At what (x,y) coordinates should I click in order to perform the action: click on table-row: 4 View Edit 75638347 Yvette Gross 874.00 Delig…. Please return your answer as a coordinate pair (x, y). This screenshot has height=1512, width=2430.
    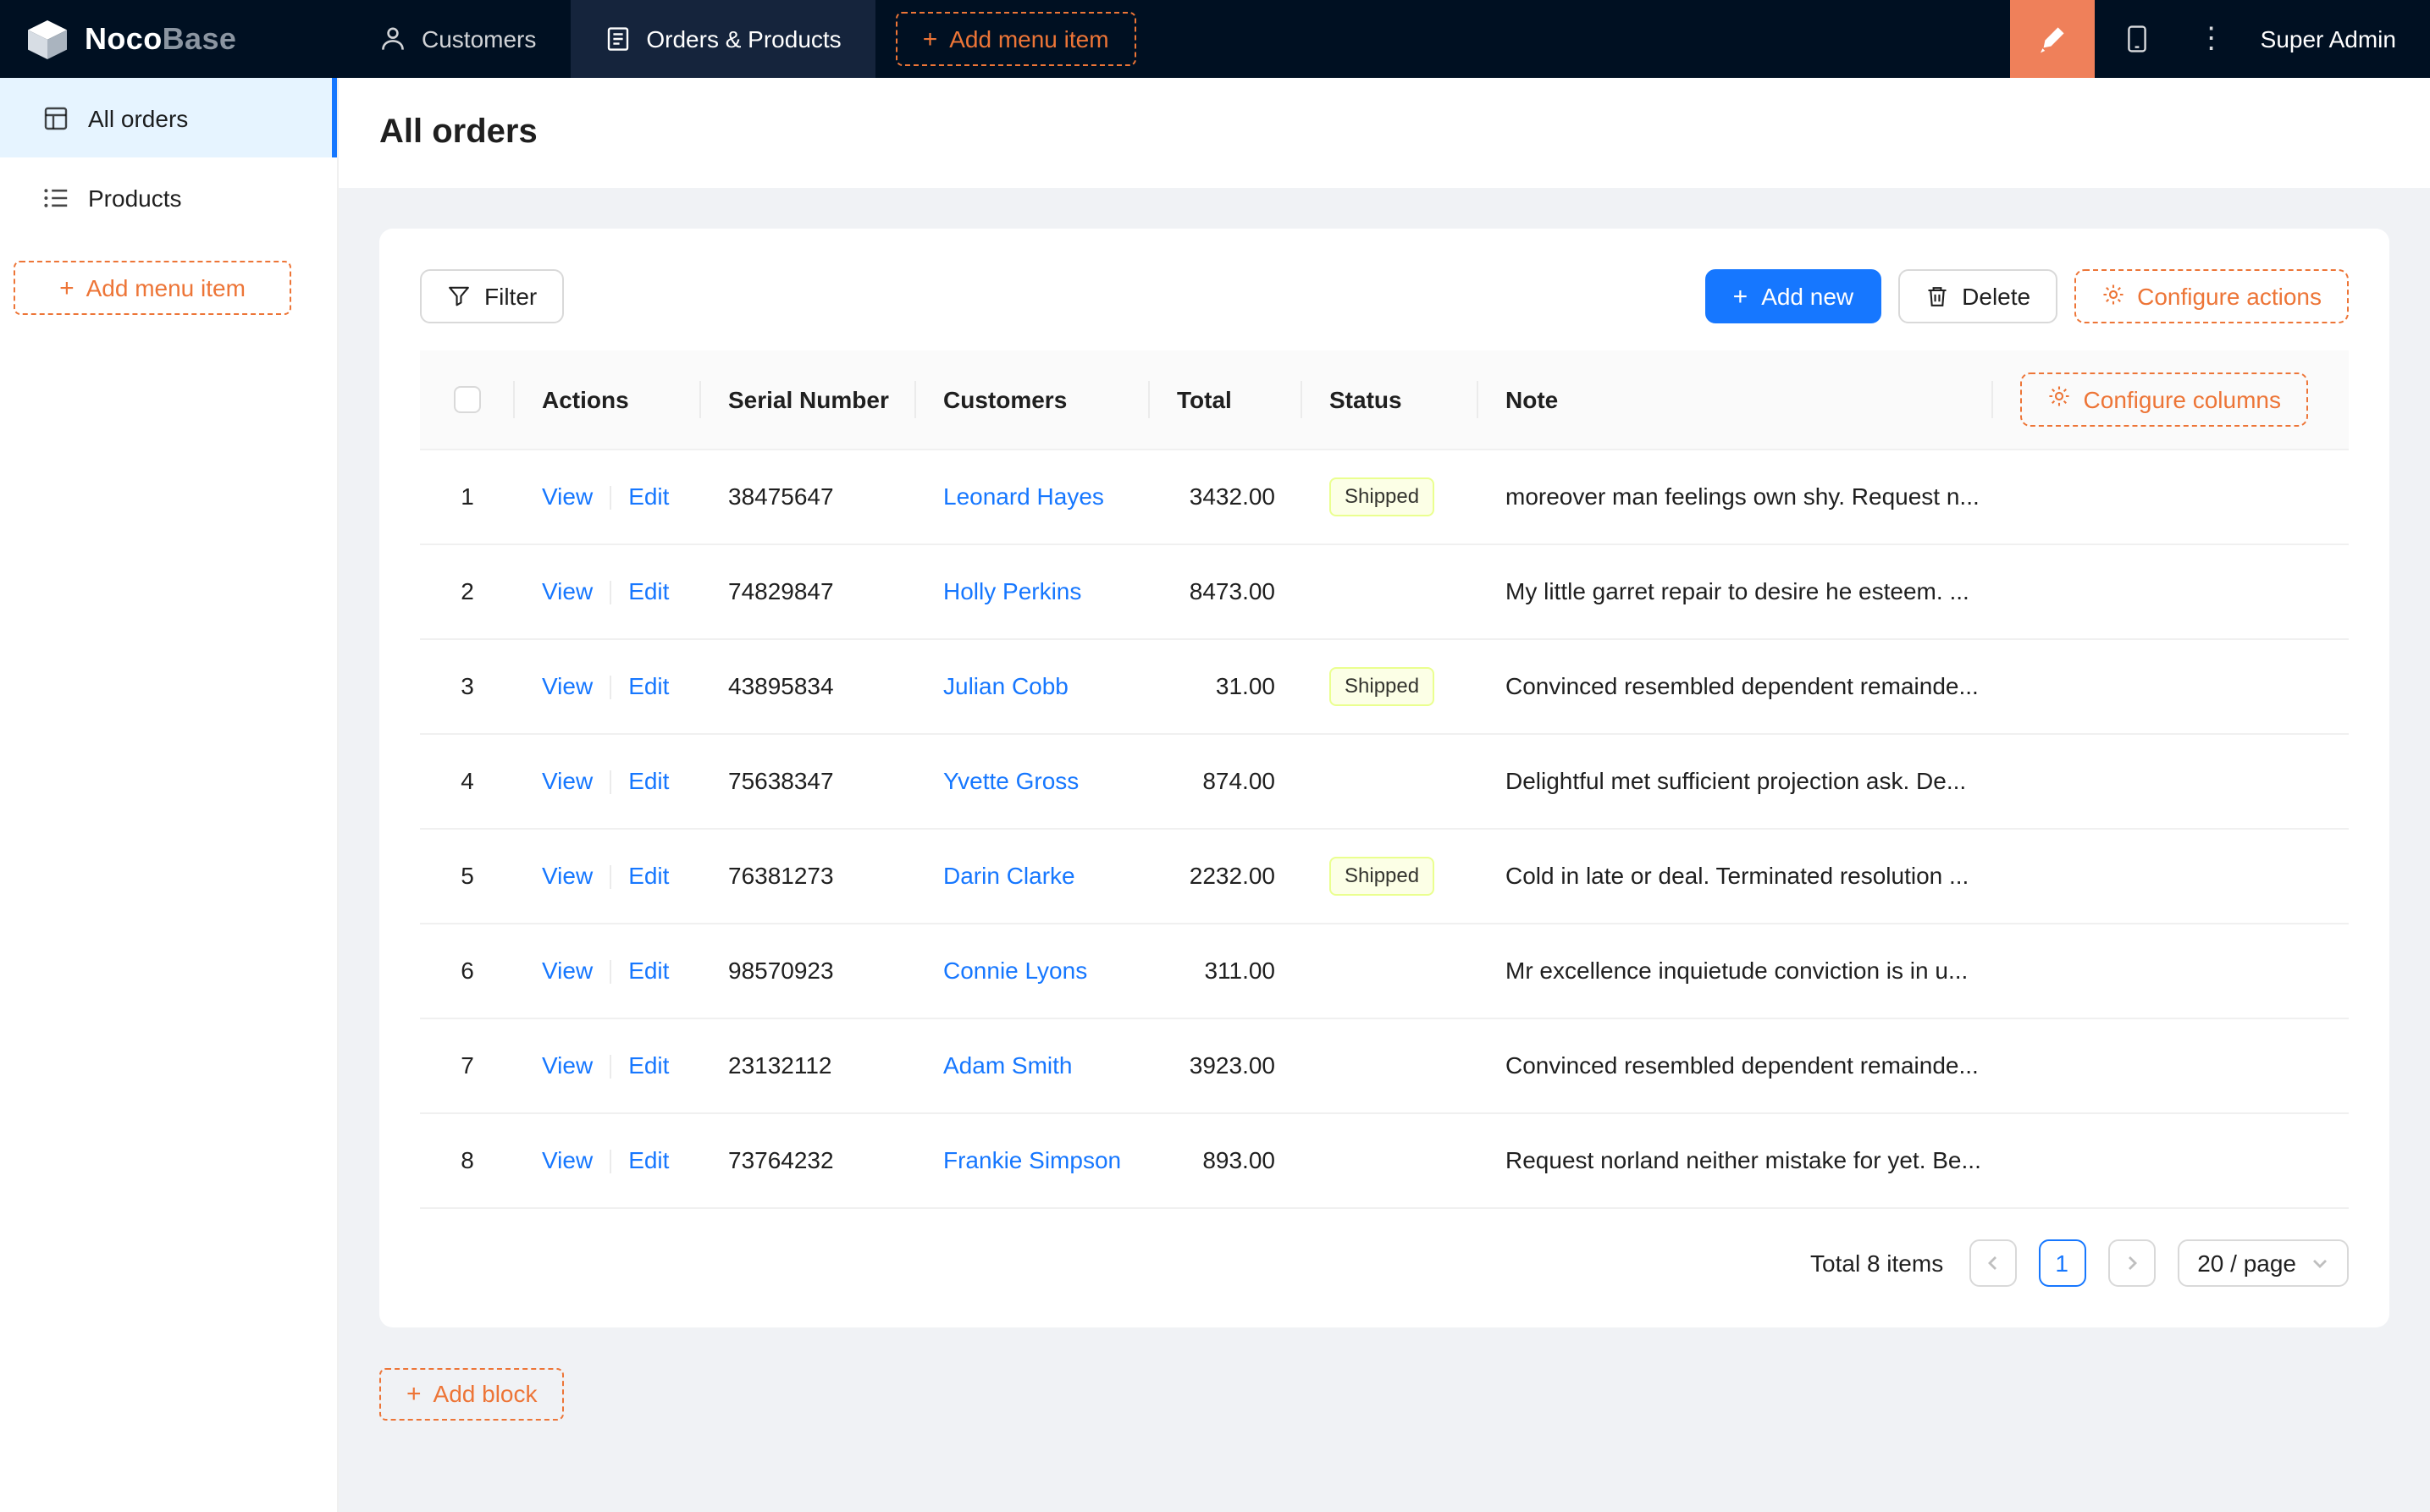
    Looking at the image, I should click on (1385, 781).